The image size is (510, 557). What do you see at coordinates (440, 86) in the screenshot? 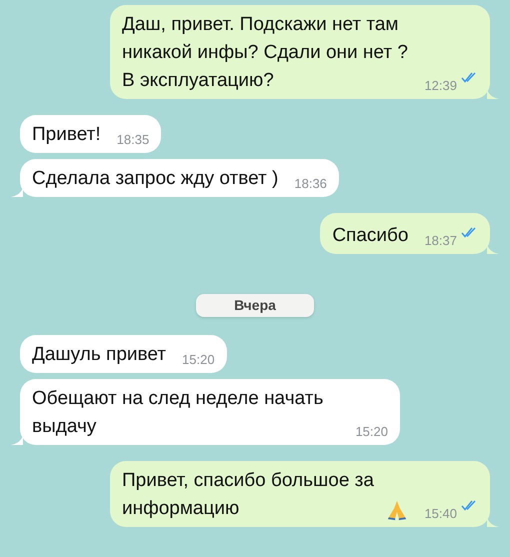
I see `message-time: 12:39` at bounding box center [440, 86].